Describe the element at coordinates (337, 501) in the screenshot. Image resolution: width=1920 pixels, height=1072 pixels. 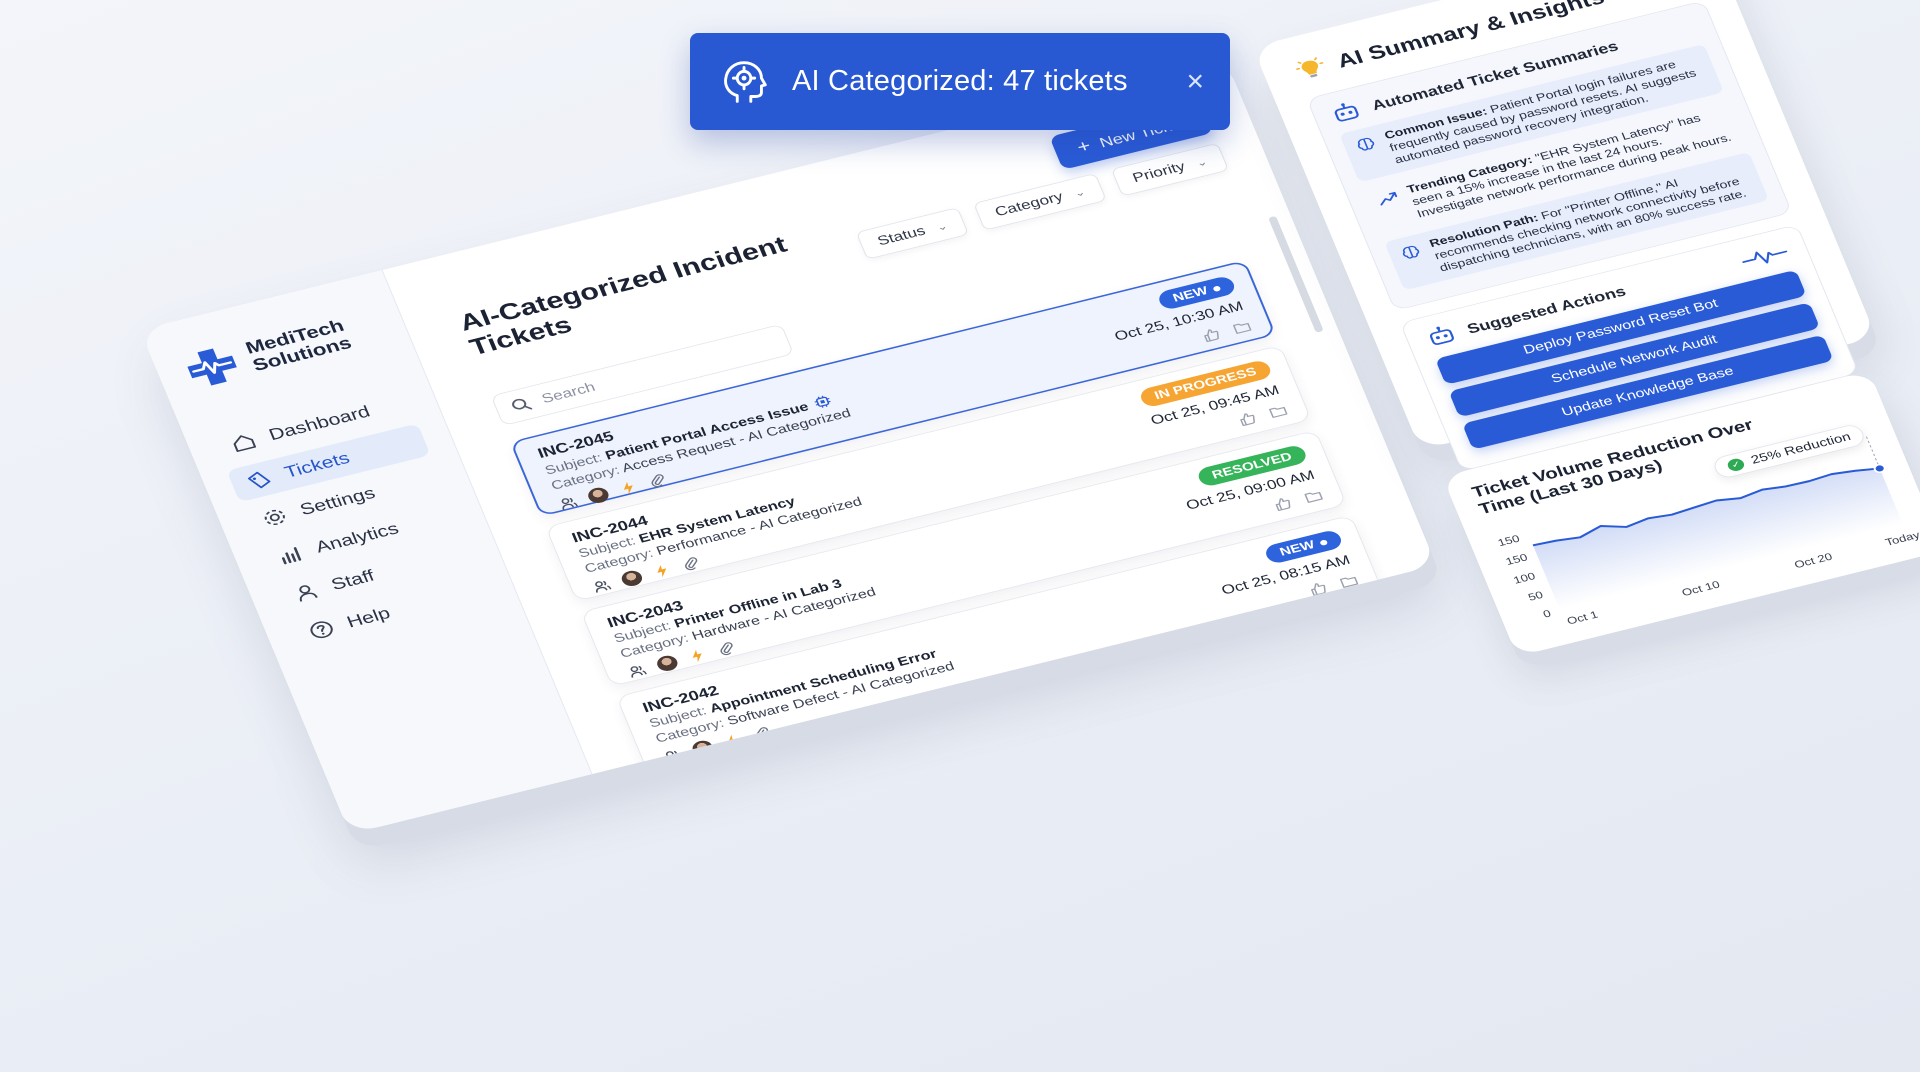
I see `sidebar-item-label: Settings` at that location.